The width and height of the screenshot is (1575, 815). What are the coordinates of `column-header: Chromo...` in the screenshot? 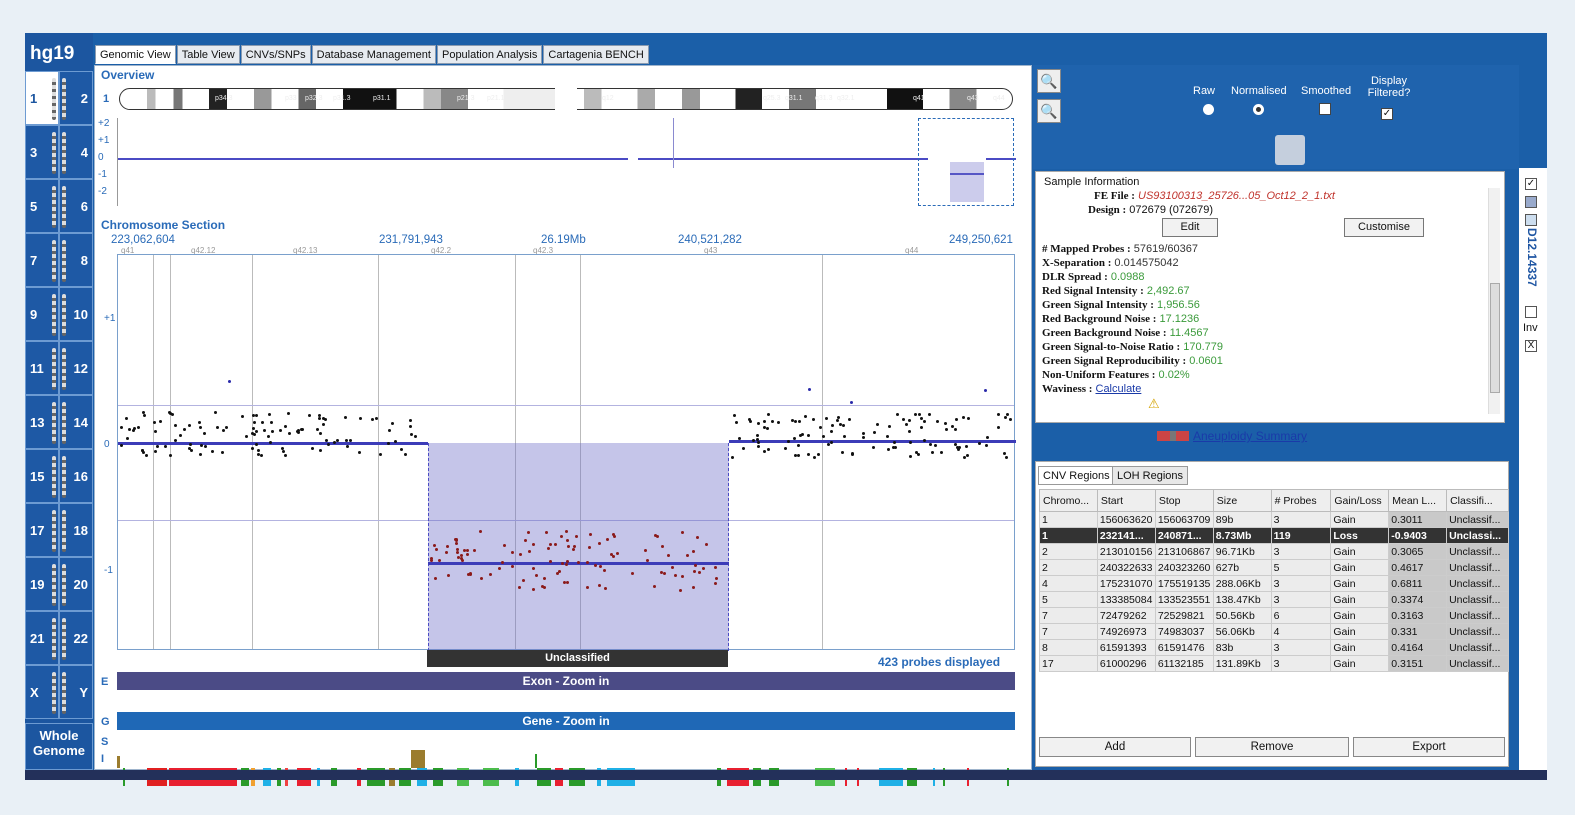 It's located at (1068, 500).